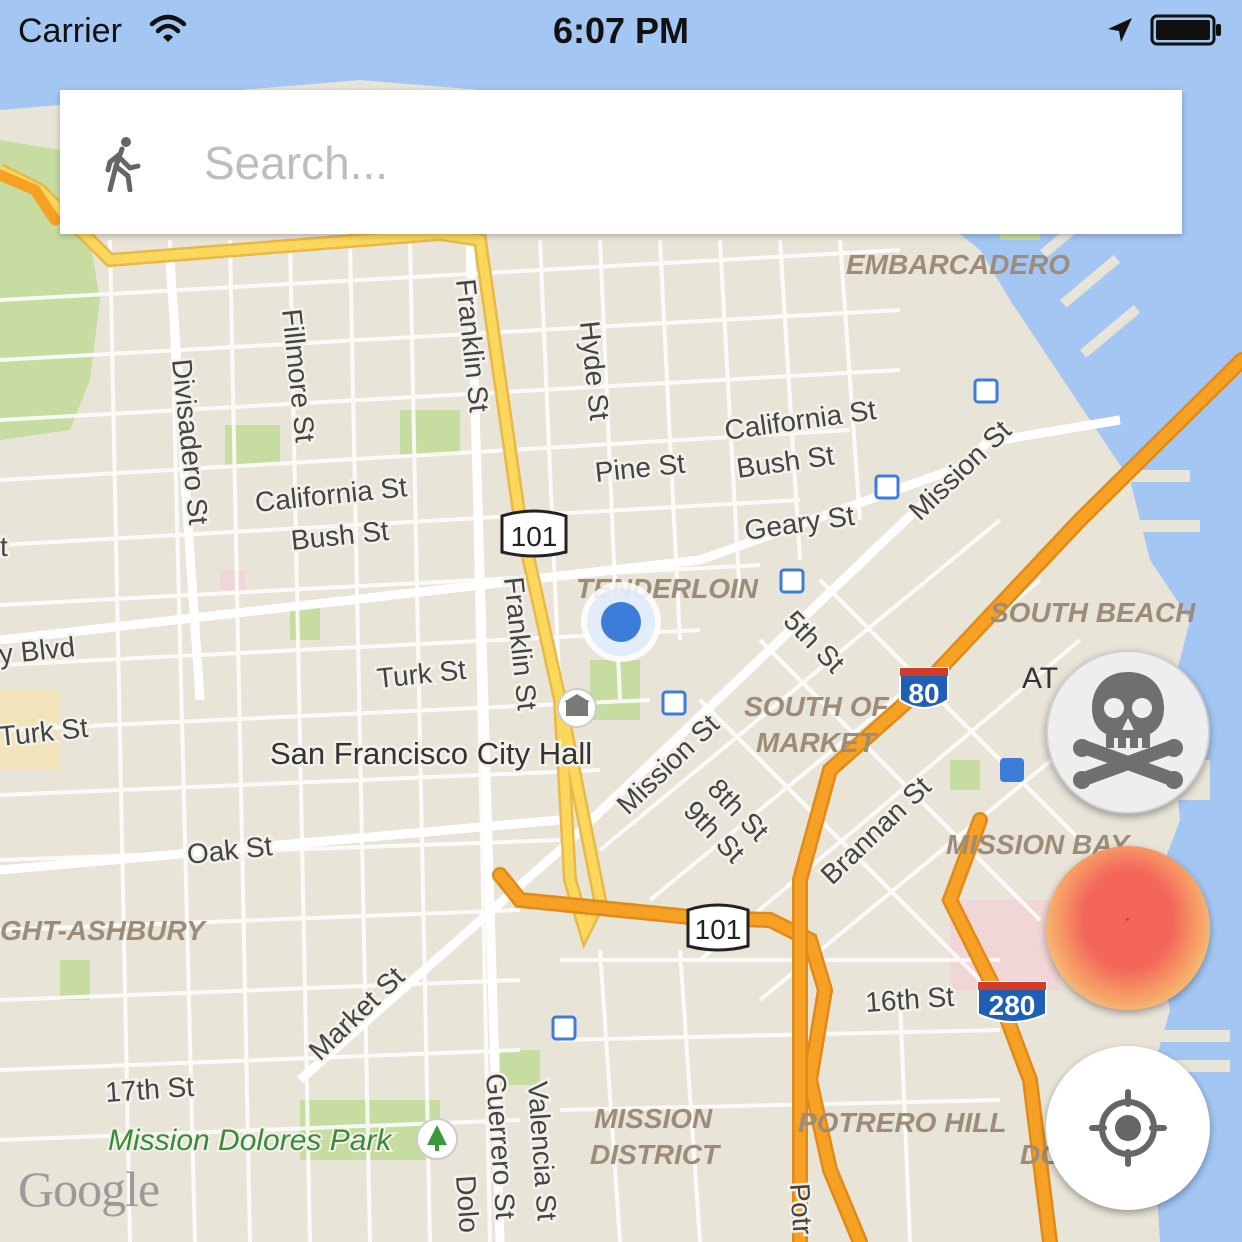 This screenshot has width=1242, height=1242. I want to click on label-mission-district-1: MISSION, so click(653, 1118).